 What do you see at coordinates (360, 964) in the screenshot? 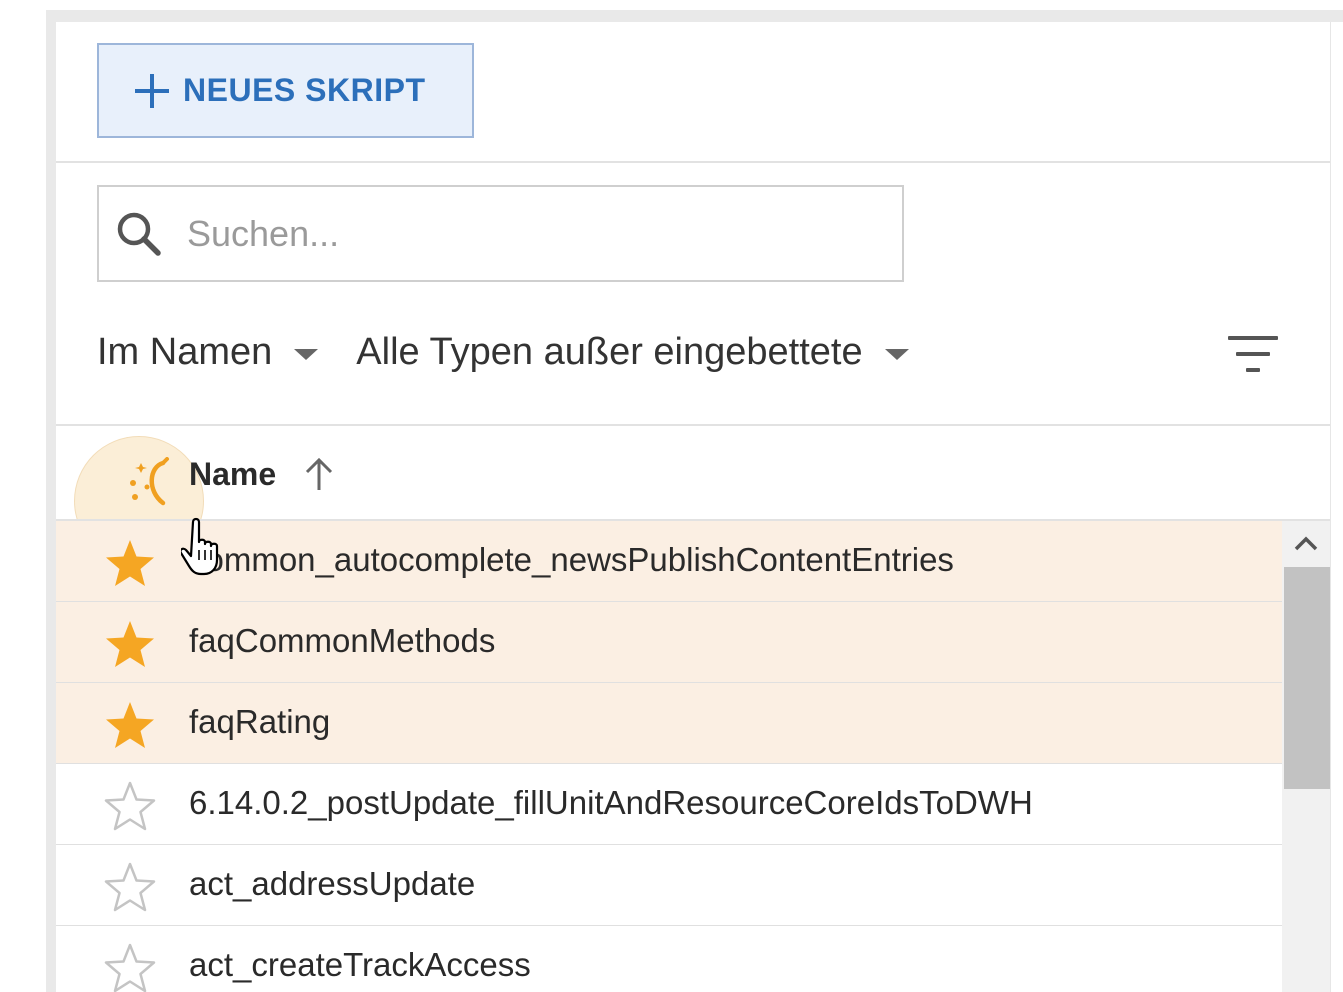
I see `script-name: act_createTrackAccess` at bounding box center [360, 964].